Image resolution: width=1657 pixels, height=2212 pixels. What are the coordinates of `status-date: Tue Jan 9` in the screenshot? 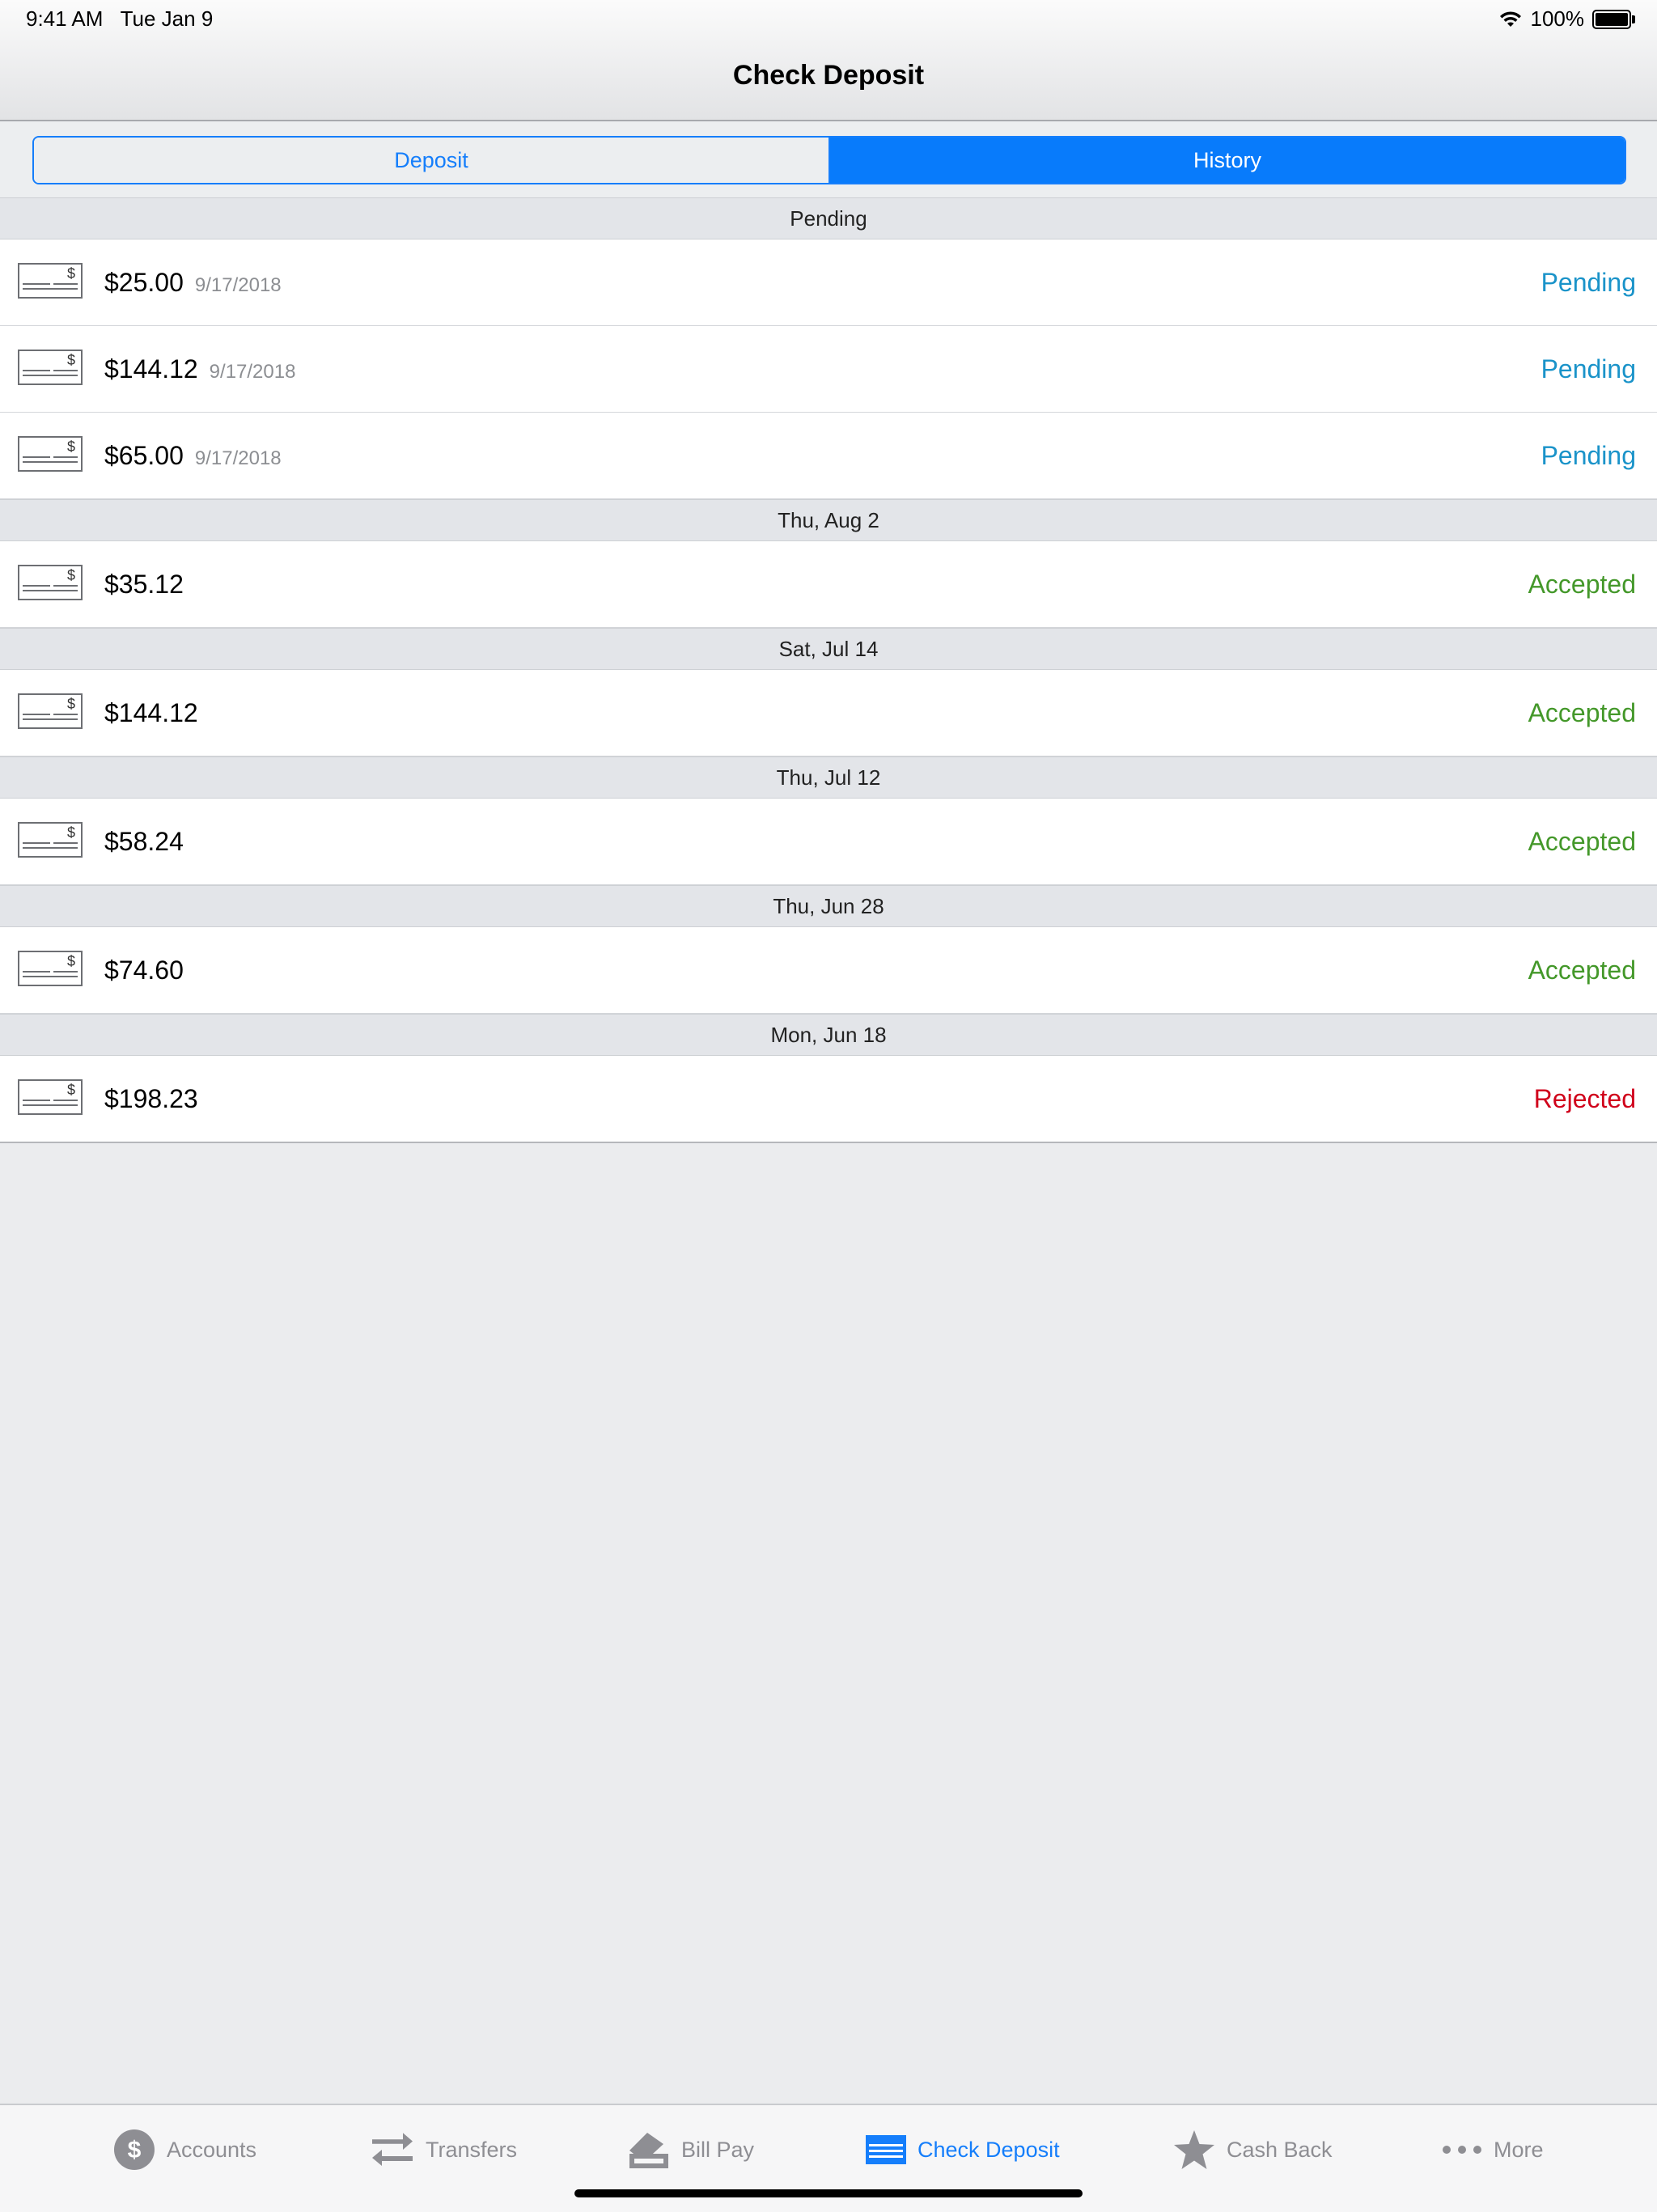 It's located at (167, 18).